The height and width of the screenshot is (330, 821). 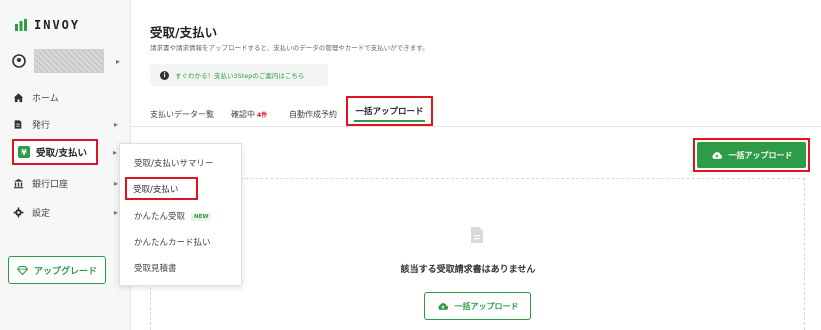 I want to click on guide-link: すぐわかる！支払い3Stepのご案内はこちら, so click(x=239, y=75).